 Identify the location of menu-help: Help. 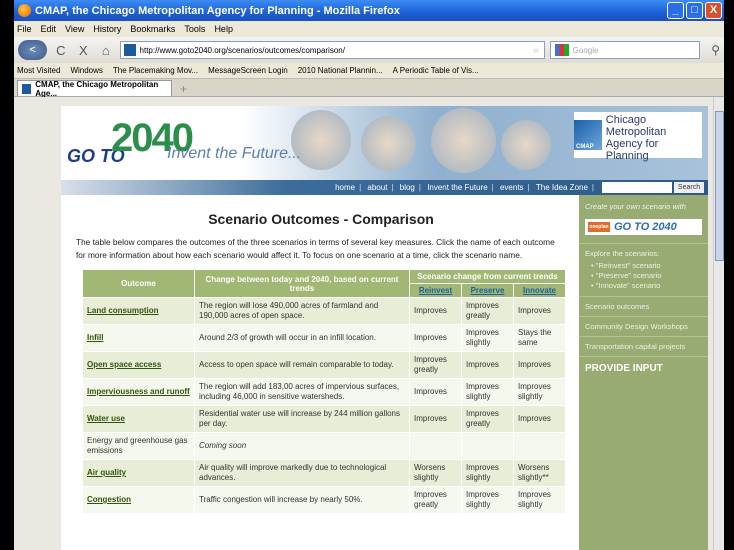
(223, 29).